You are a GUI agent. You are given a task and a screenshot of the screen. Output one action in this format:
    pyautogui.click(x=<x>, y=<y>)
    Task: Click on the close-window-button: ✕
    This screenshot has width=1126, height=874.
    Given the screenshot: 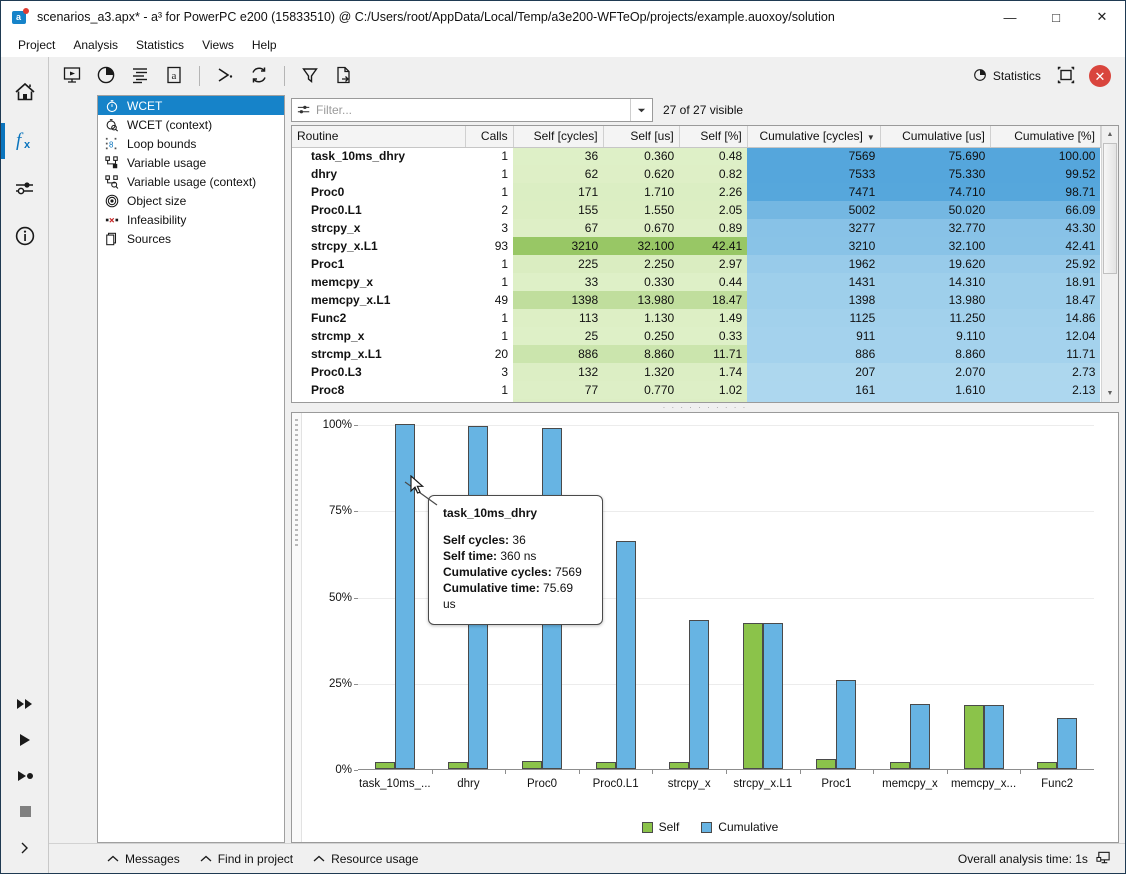 What is the action you would take?
    pyautogui.click(x=1102, y=17)
    